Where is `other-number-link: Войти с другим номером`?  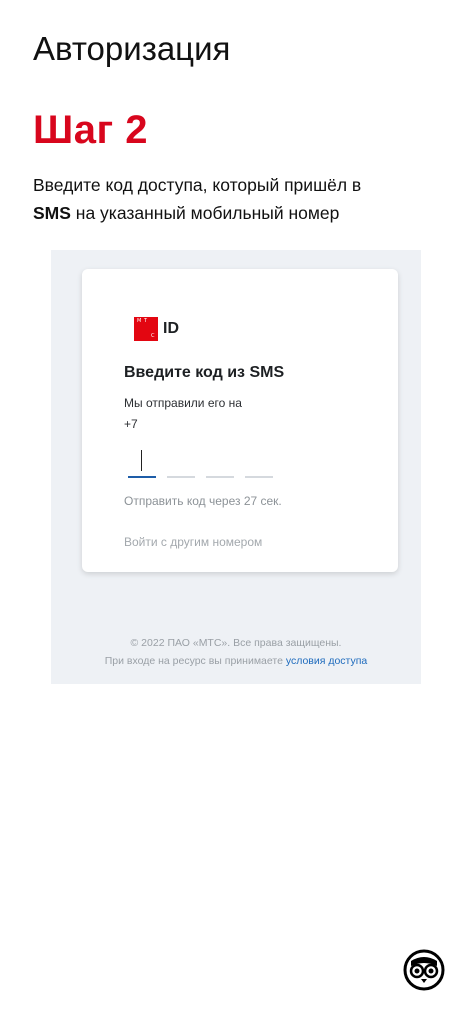
other-number-link: Войти с другим номером is located at coordinates (193, 542).